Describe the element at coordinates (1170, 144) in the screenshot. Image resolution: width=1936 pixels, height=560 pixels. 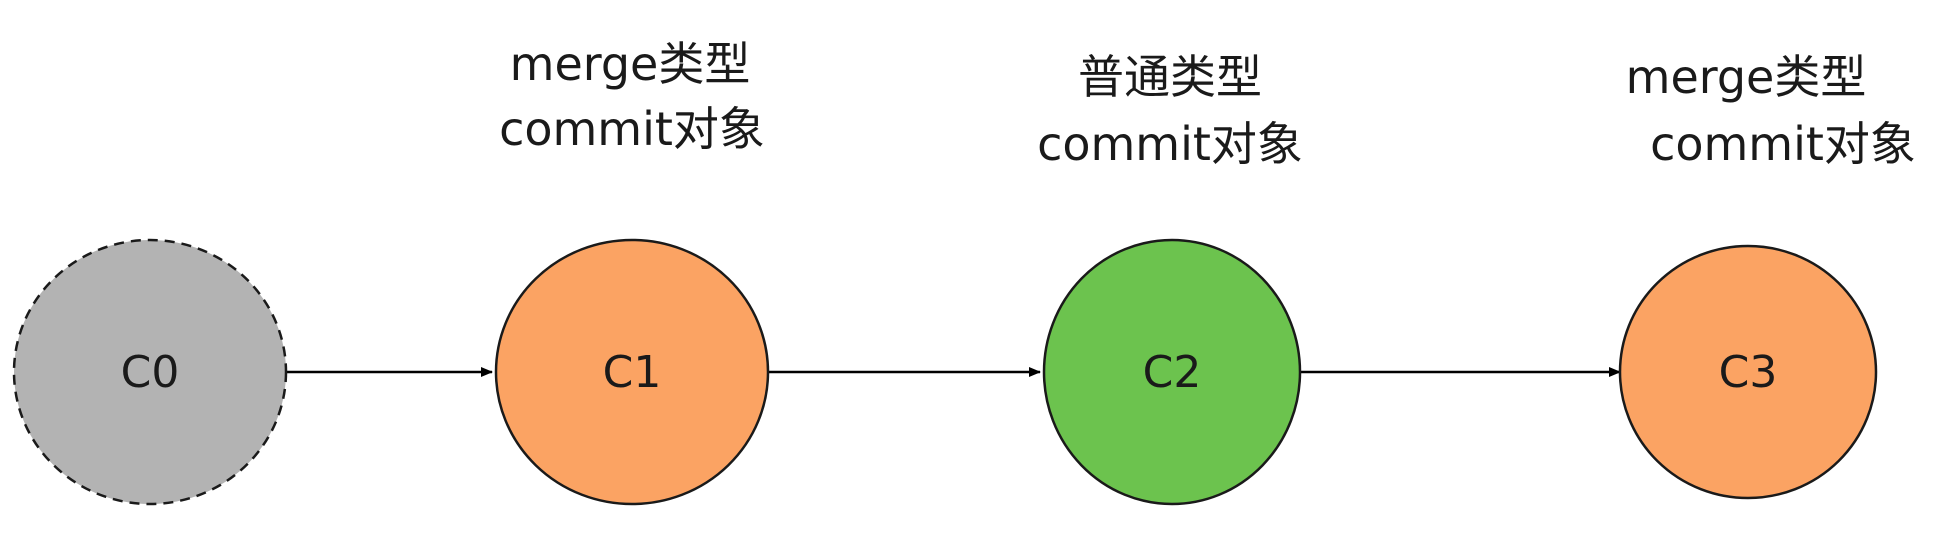
I see `caption-c2-line2: commit对象` at that location.